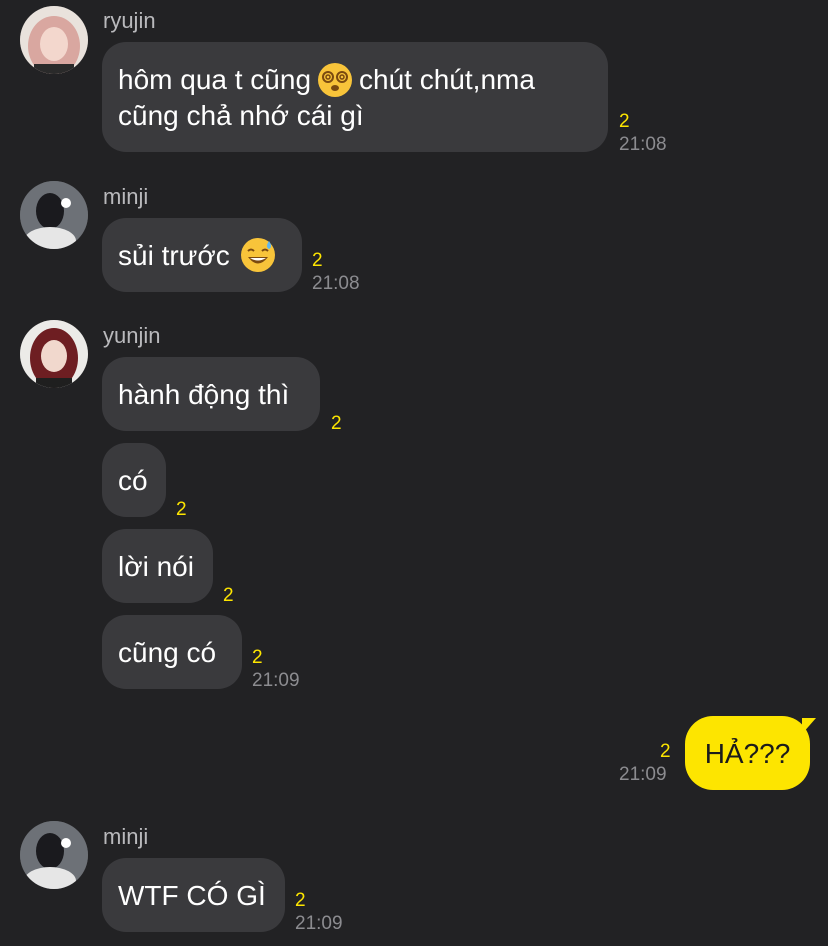 Image resolution: width=828 pixels, height=946 pixels. I want to click on message-text: sủi trước, so click(174, 255).